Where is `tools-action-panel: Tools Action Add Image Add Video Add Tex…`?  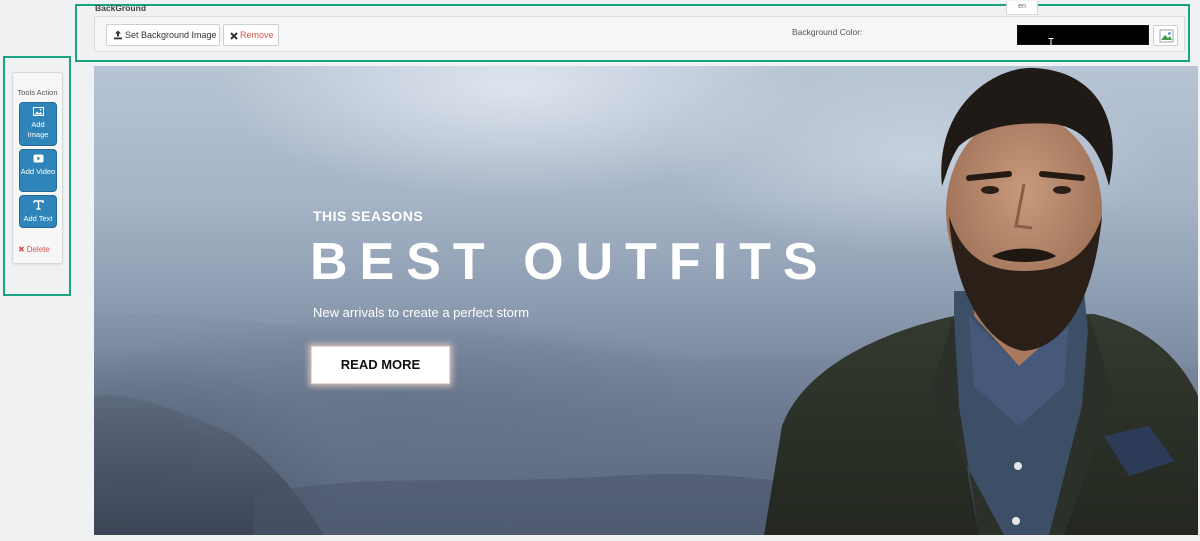 tools-action-panel: Tools Action Add Image Add Video Add Tex… is located at coordinates (37, 168).